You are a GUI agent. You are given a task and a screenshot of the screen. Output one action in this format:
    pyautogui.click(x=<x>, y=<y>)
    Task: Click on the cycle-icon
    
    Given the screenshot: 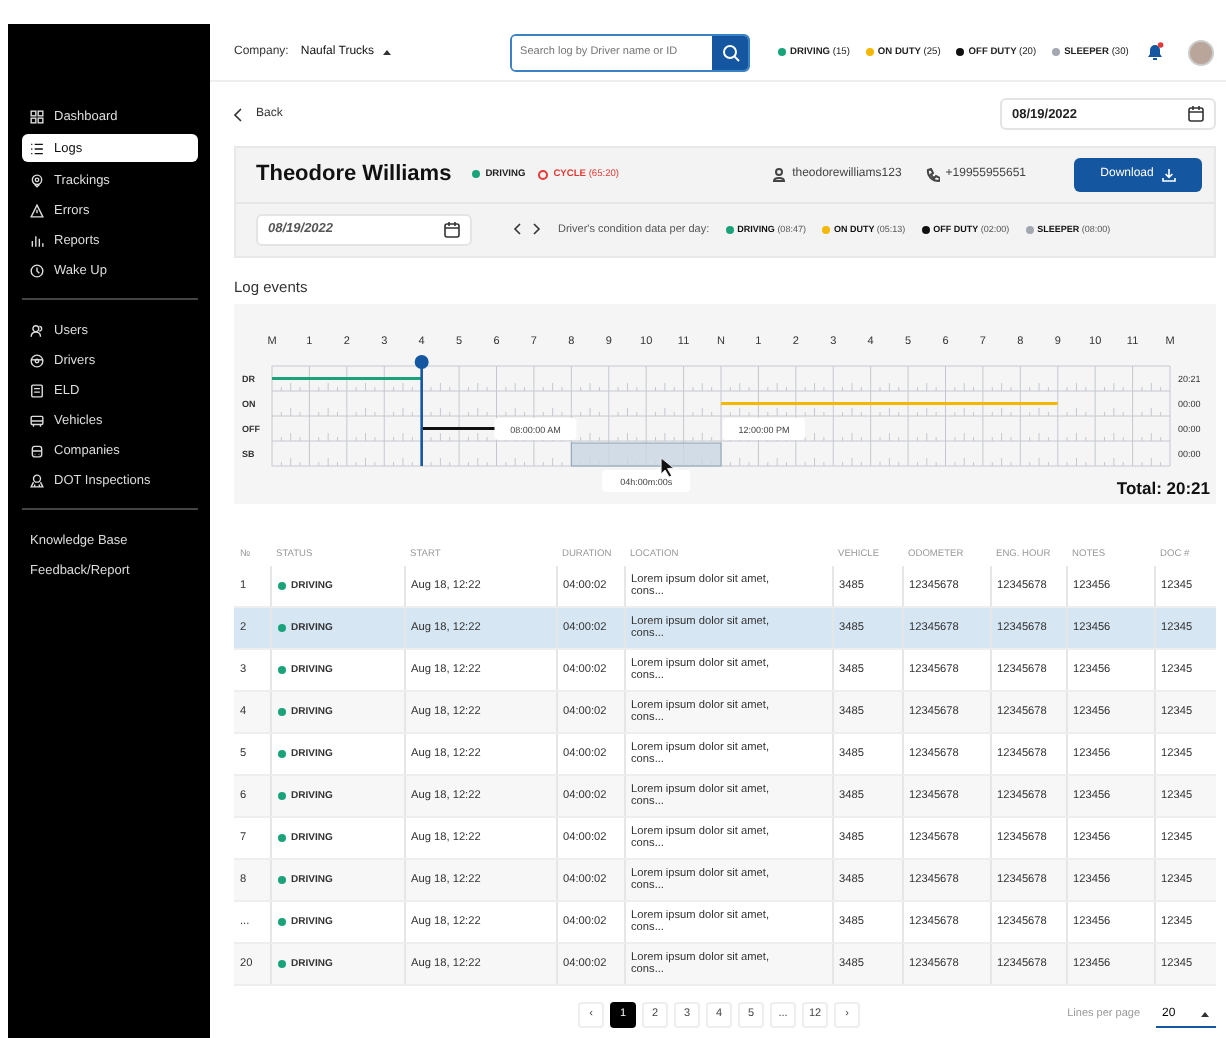 What is the action you would take?
    pyautogui.click(x=542, y=174)
    